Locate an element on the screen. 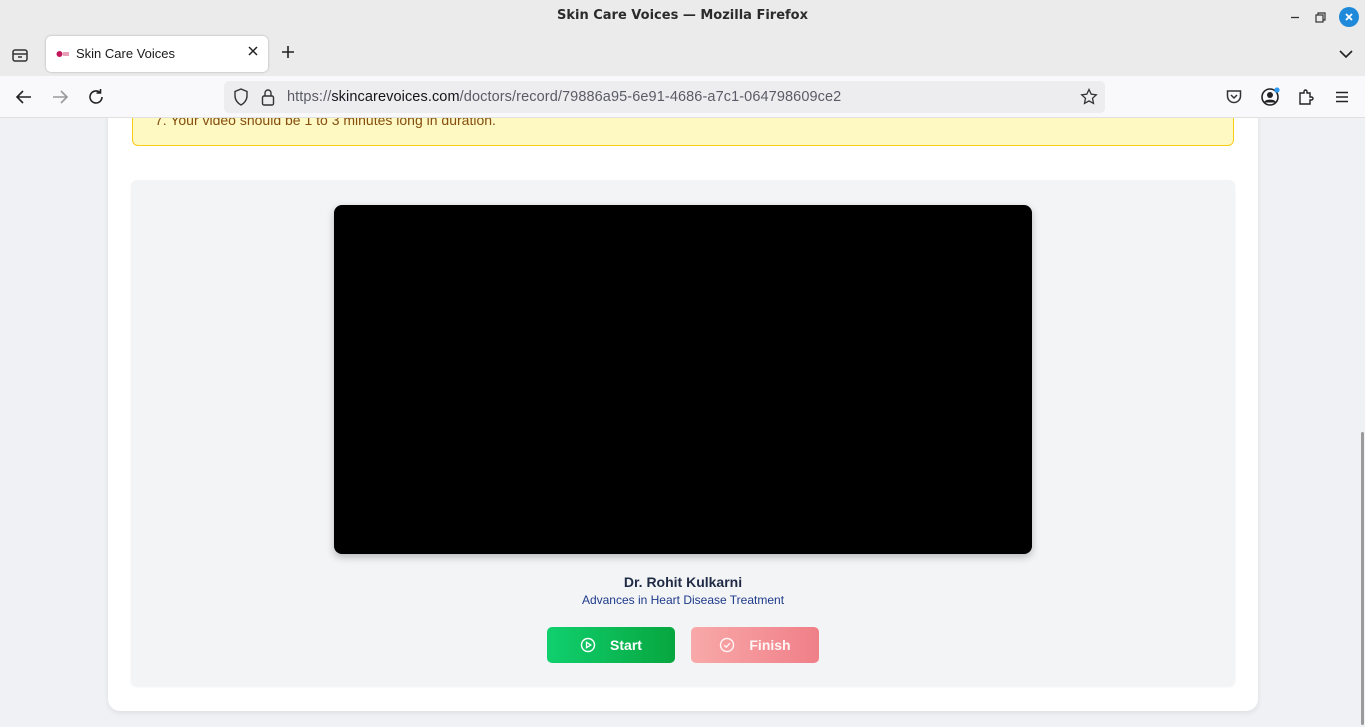  tab-skin-care-voices: Skin Care Voices is located at coordinates (157, 54).